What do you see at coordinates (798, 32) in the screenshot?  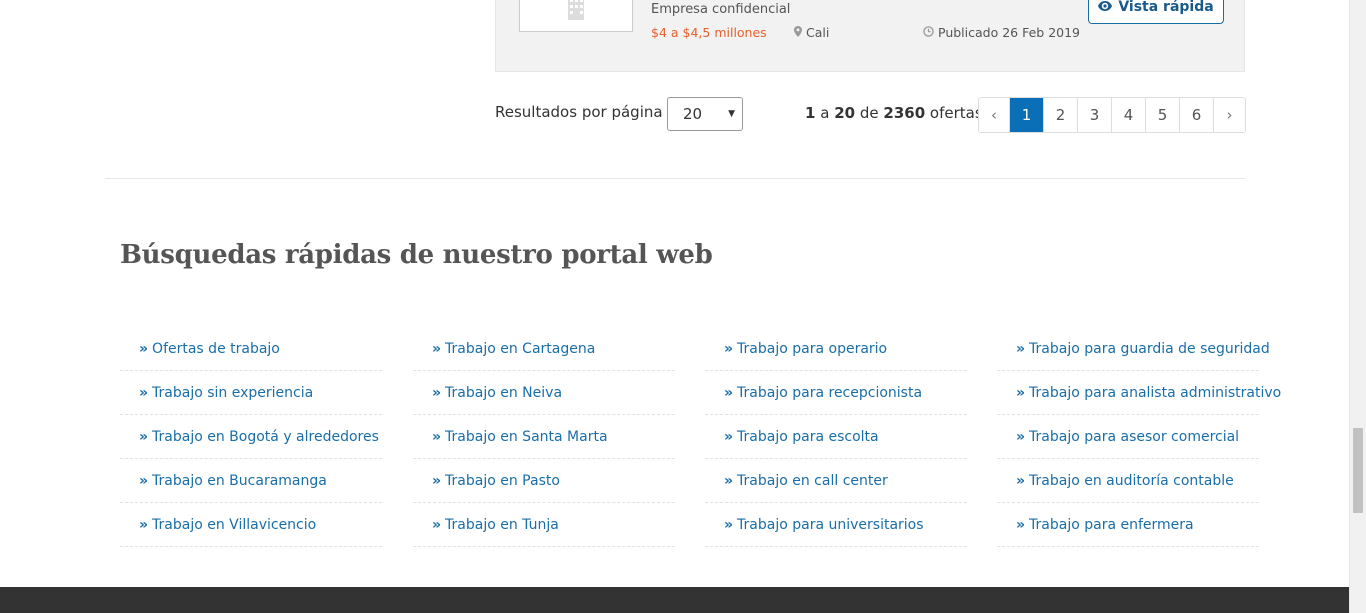 I see `map-marker-icon` at bounding box center [798, 32].